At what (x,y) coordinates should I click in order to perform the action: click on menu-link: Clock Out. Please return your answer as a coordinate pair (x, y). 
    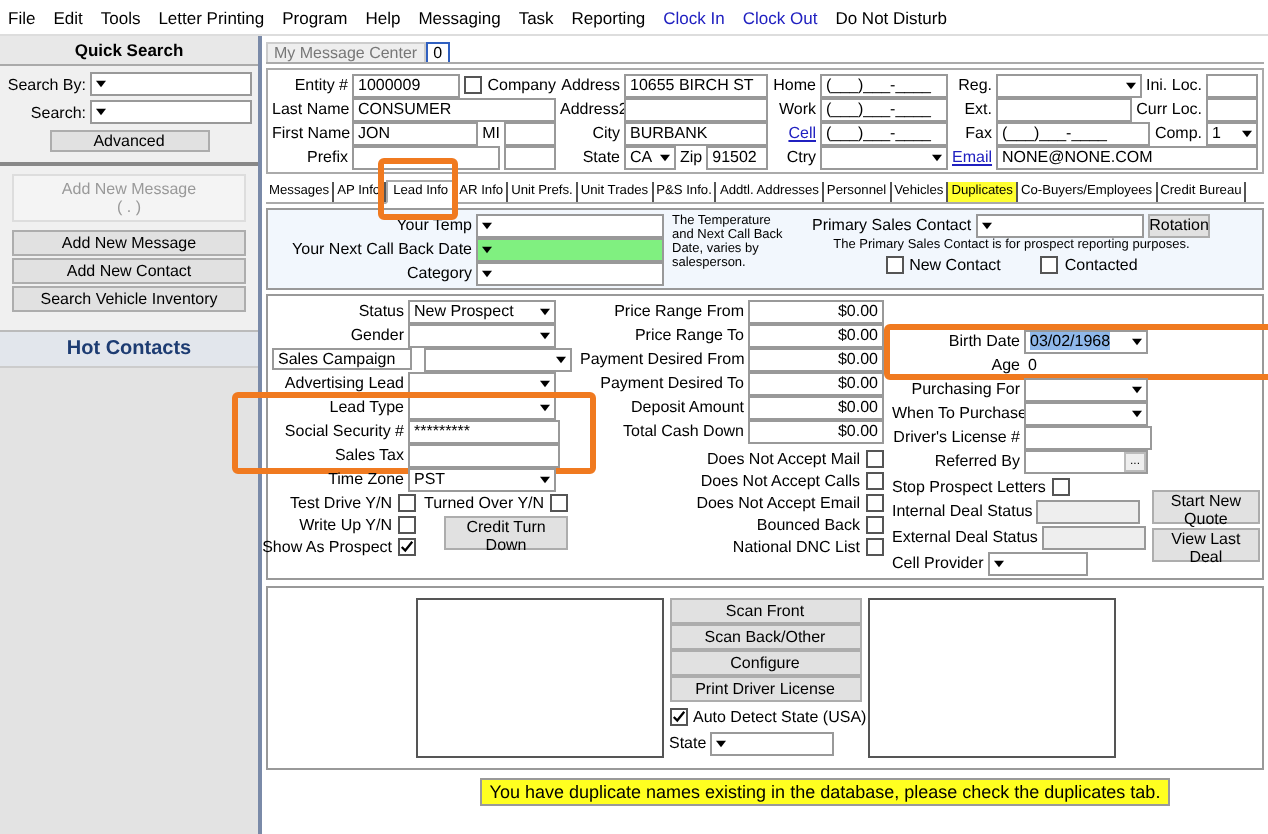
    Looking at the image, I should click on (780, 17).